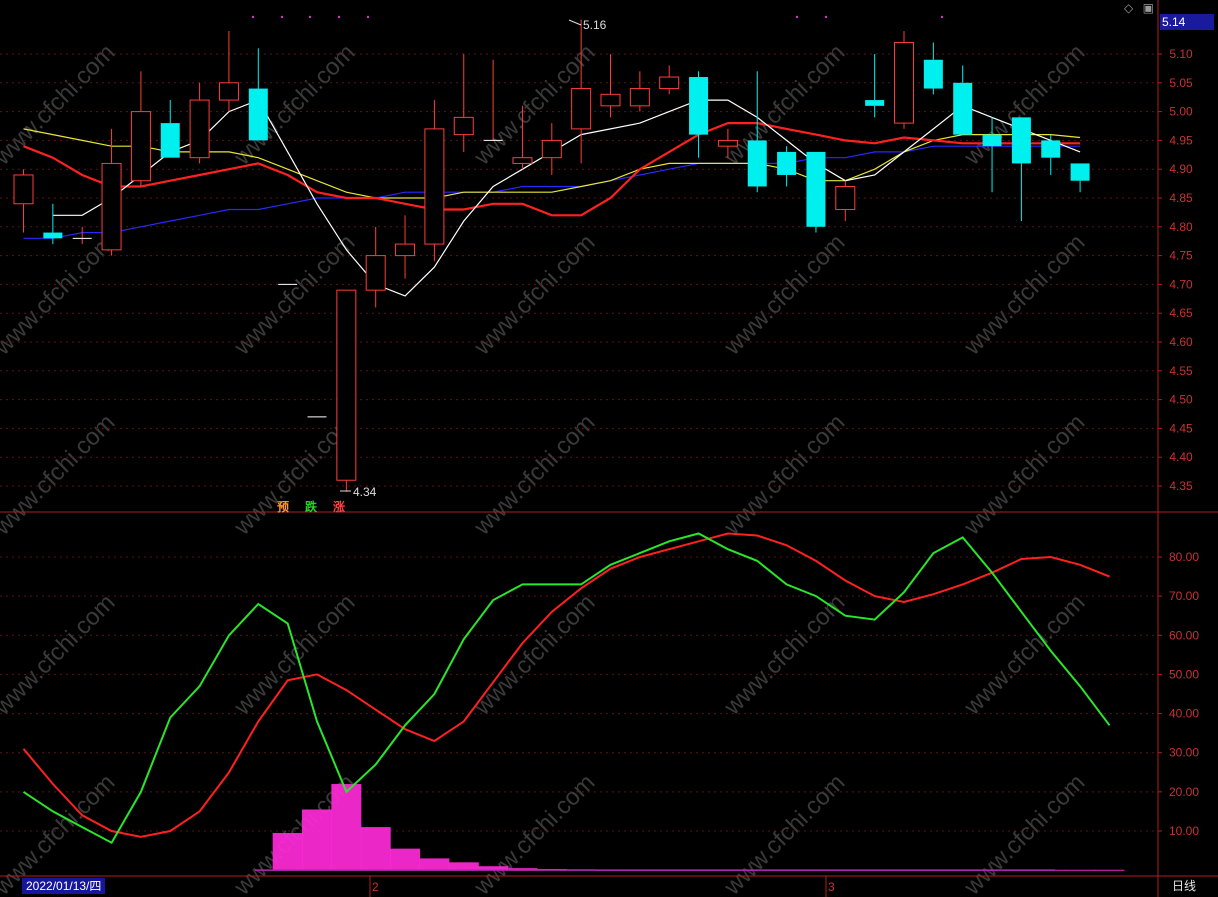 This screenshot has height=897, width=1218. Describe the element at coordinates (365, 492) in the screenshot. I see `low-annotation: 4.34` at that location.